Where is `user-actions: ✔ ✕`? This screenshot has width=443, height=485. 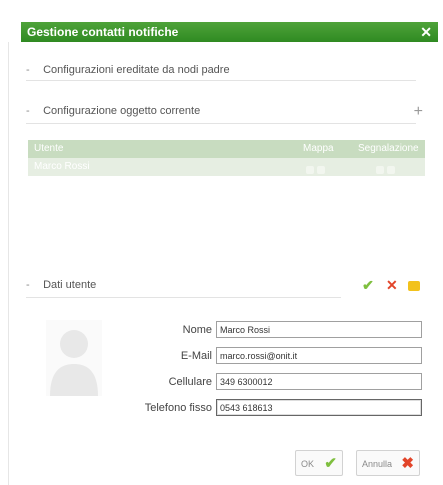
user-actions: ✔ ✕ is located at coordinates (390, 285).